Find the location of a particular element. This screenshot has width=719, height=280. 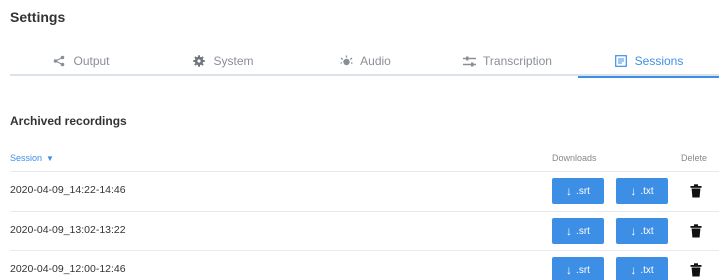

tab-system-label: System is located at coordinates (233, 61).